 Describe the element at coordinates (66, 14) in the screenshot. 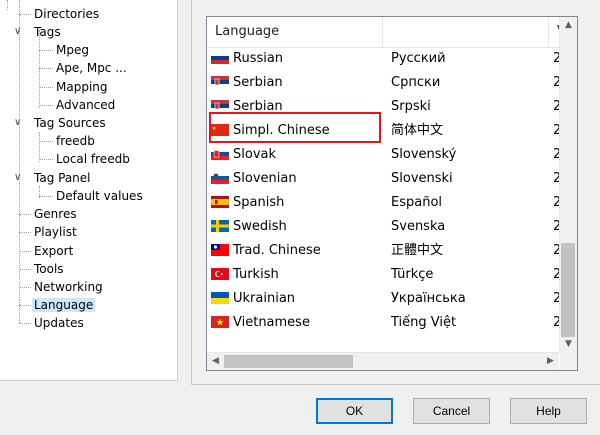

I see `tree-item-directories: Directories` at that location.